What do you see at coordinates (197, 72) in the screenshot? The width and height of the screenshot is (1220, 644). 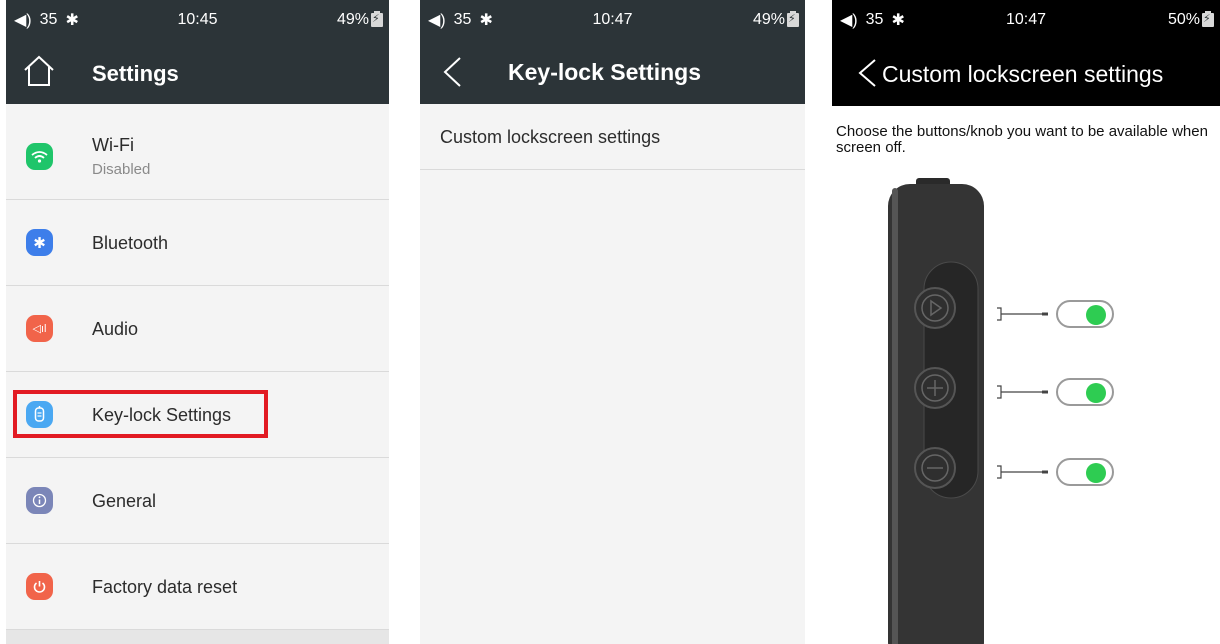 I see `settings-header: Settings` at bounding box center [197, 72].